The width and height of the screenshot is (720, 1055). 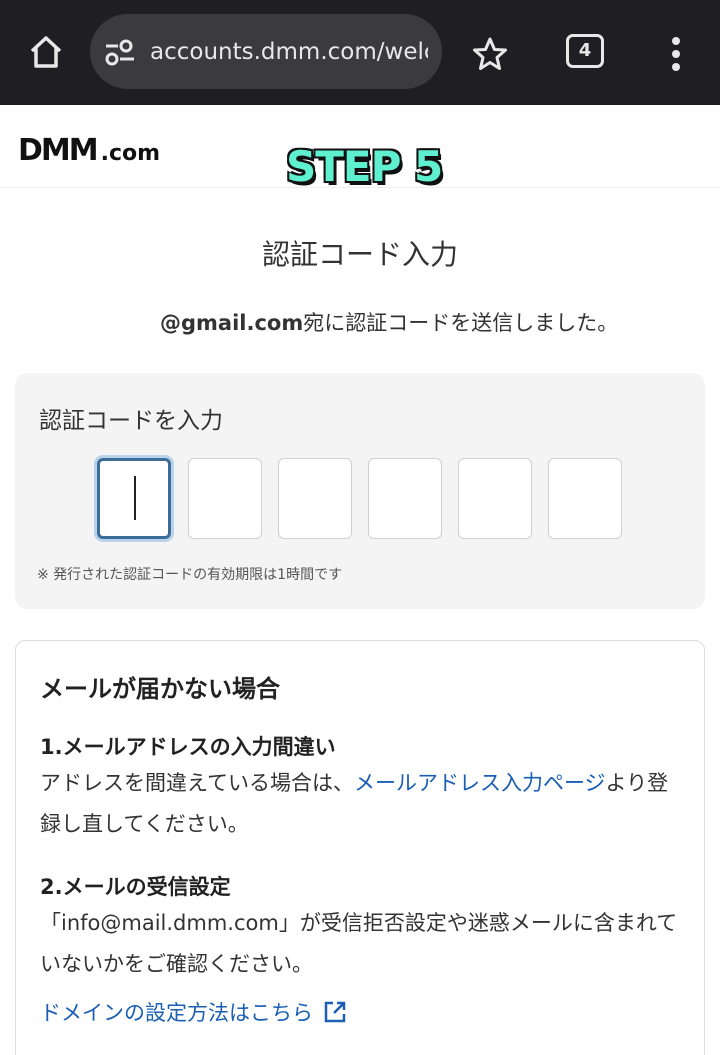 What do you see at coordinates (190, 575) in the screenshot?
I see `code-expiry-note: ※ 発行された認証コードの有効期限は1時間です` at bounding box center [190, 575].